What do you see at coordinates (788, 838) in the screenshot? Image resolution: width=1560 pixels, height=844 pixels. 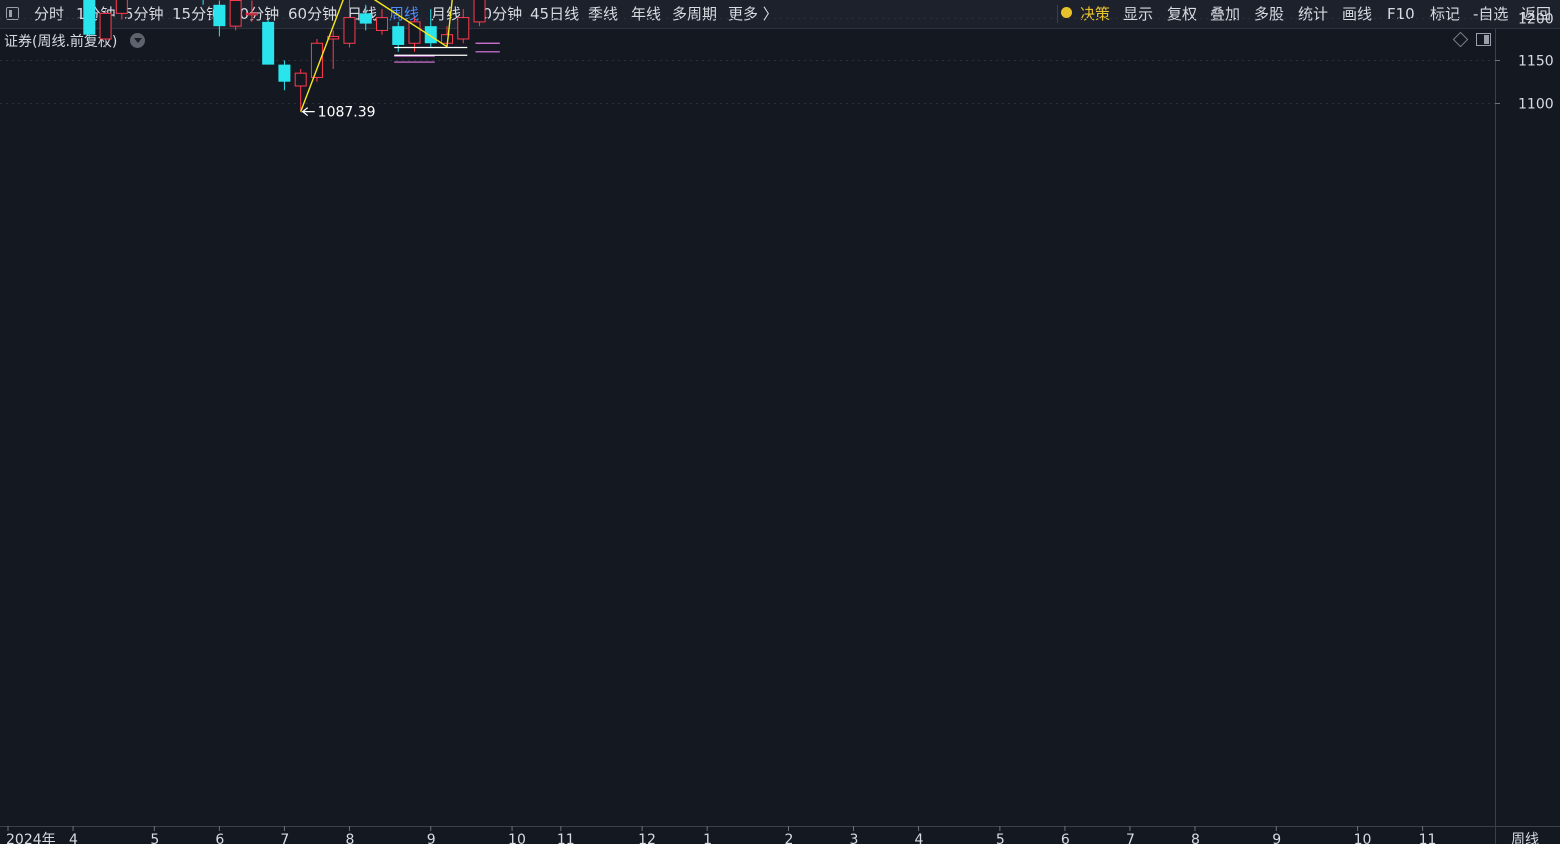 I see `x-tick-label: 2` at bounding box center [788, 838].